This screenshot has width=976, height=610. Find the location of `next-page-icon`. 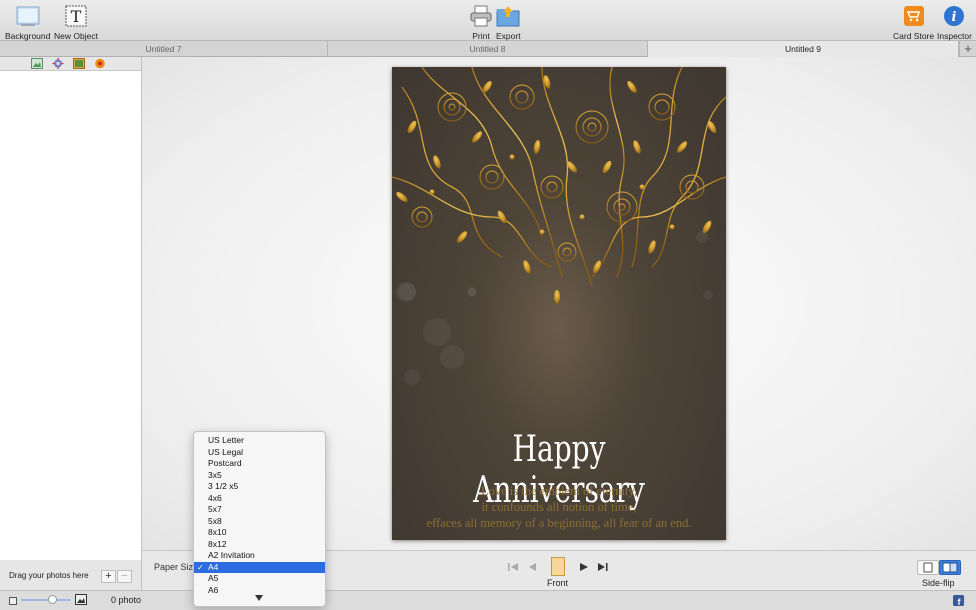

next-page-icon is located at coordinates (584, 567).